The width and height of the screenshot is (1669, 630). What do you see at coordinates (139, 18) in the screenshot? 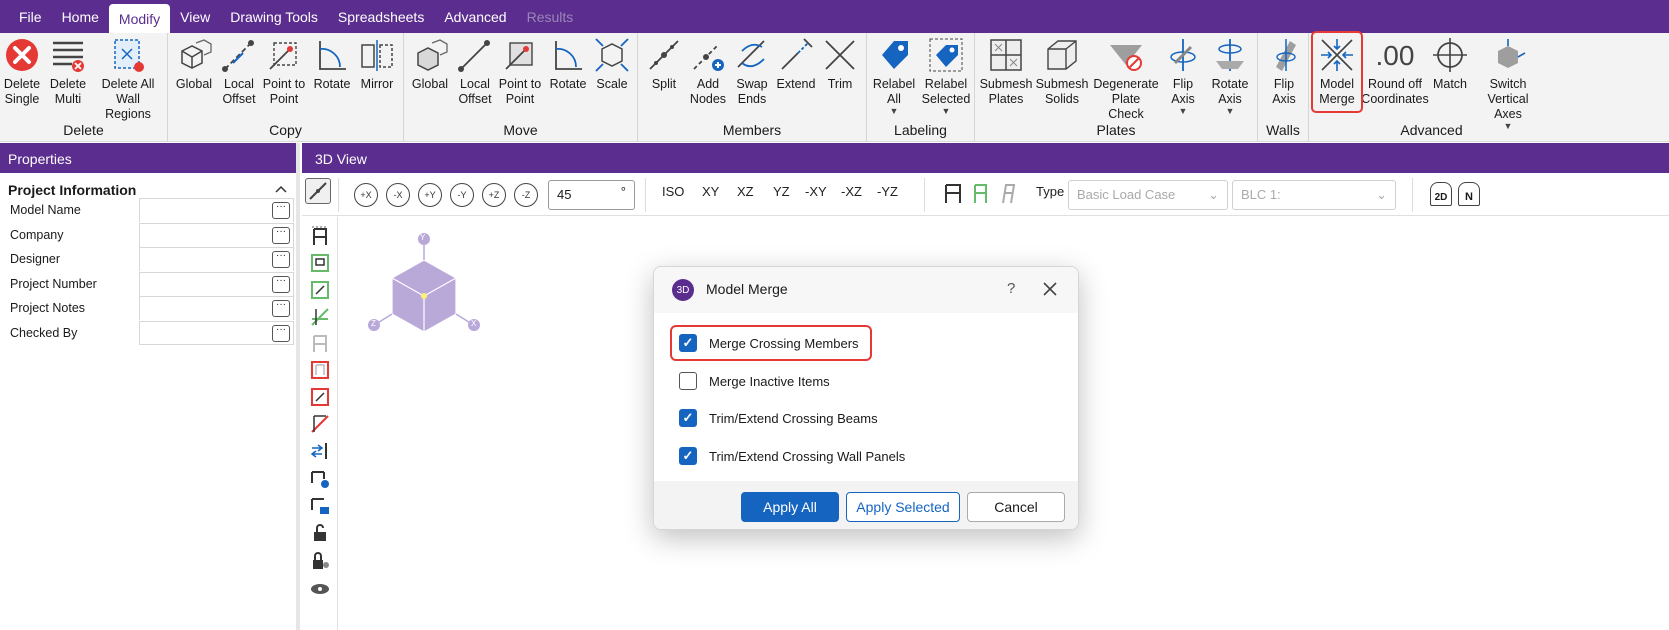
I see `menu-tab-modify: Modify` at bounding box center [139, 18].